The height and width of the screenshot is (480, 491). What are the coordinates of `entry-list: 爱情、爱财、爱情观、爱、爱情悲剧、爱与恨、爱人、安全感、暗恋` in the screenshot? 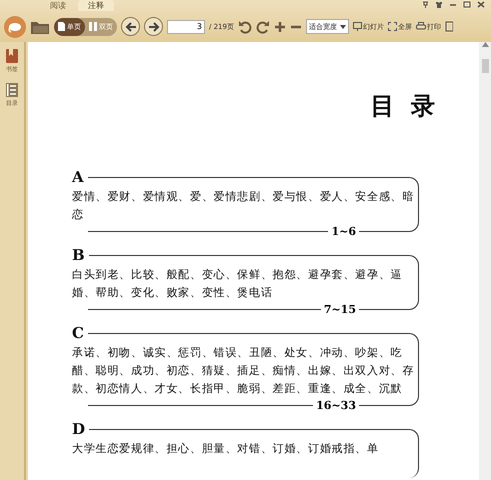 It's located at (243, 206).